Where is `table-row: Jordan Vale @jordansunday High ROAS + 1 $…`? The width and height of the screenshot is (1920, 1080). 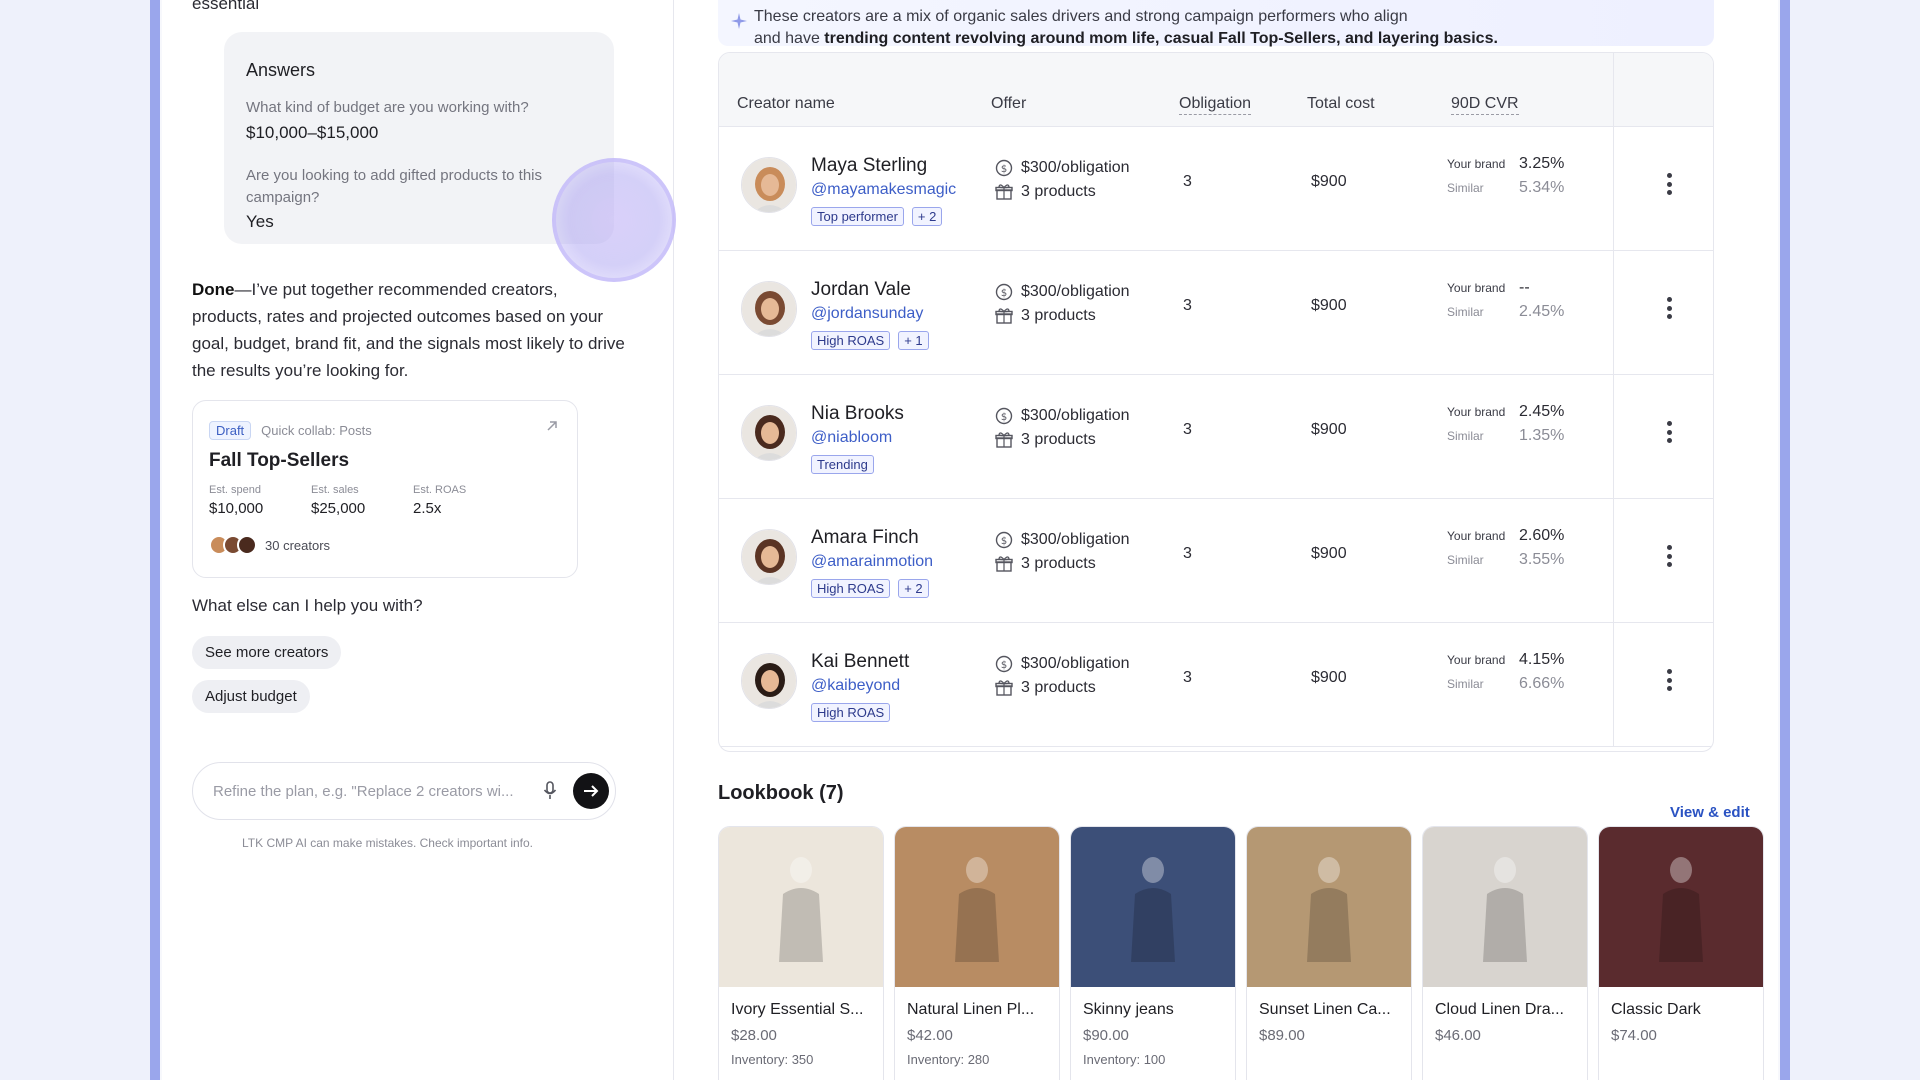
table-row: Jordan Vale @jordansunday High ROAS + 1 $… is located at coordinates (1216, 313).